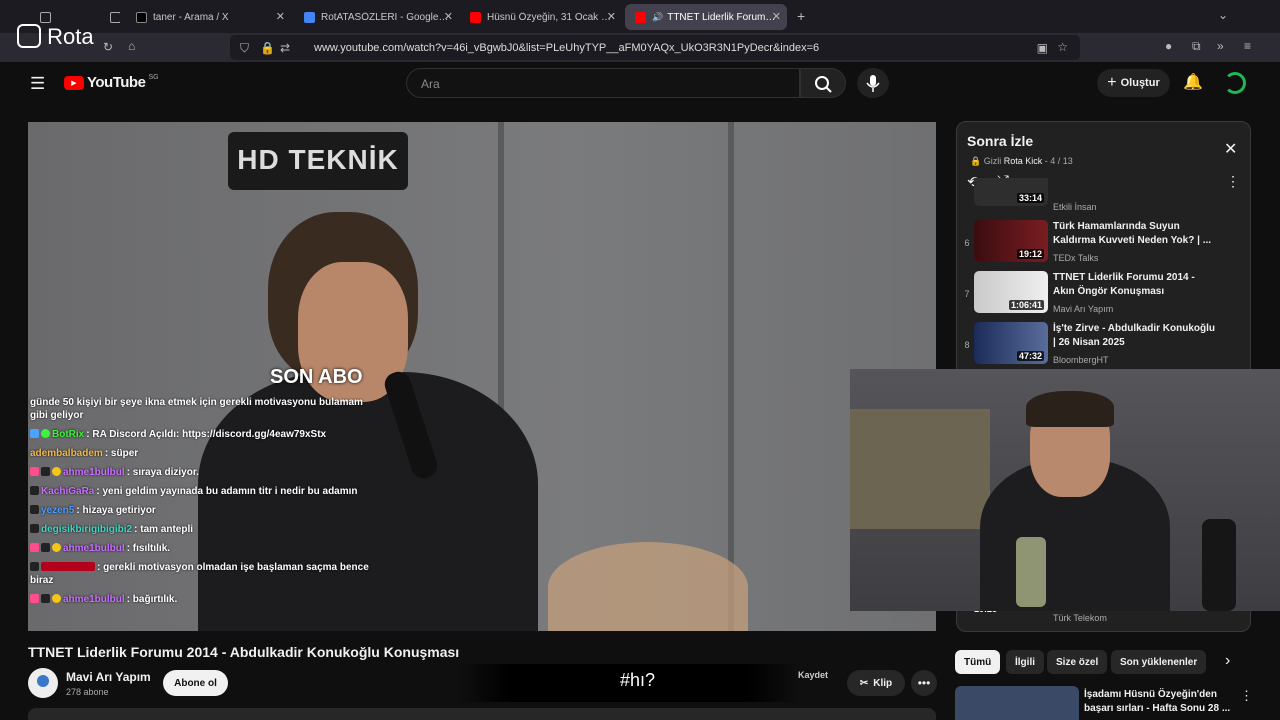 The image size is (1280, 720). I want to click on create-label: Oluştur, so click(1140, 83).